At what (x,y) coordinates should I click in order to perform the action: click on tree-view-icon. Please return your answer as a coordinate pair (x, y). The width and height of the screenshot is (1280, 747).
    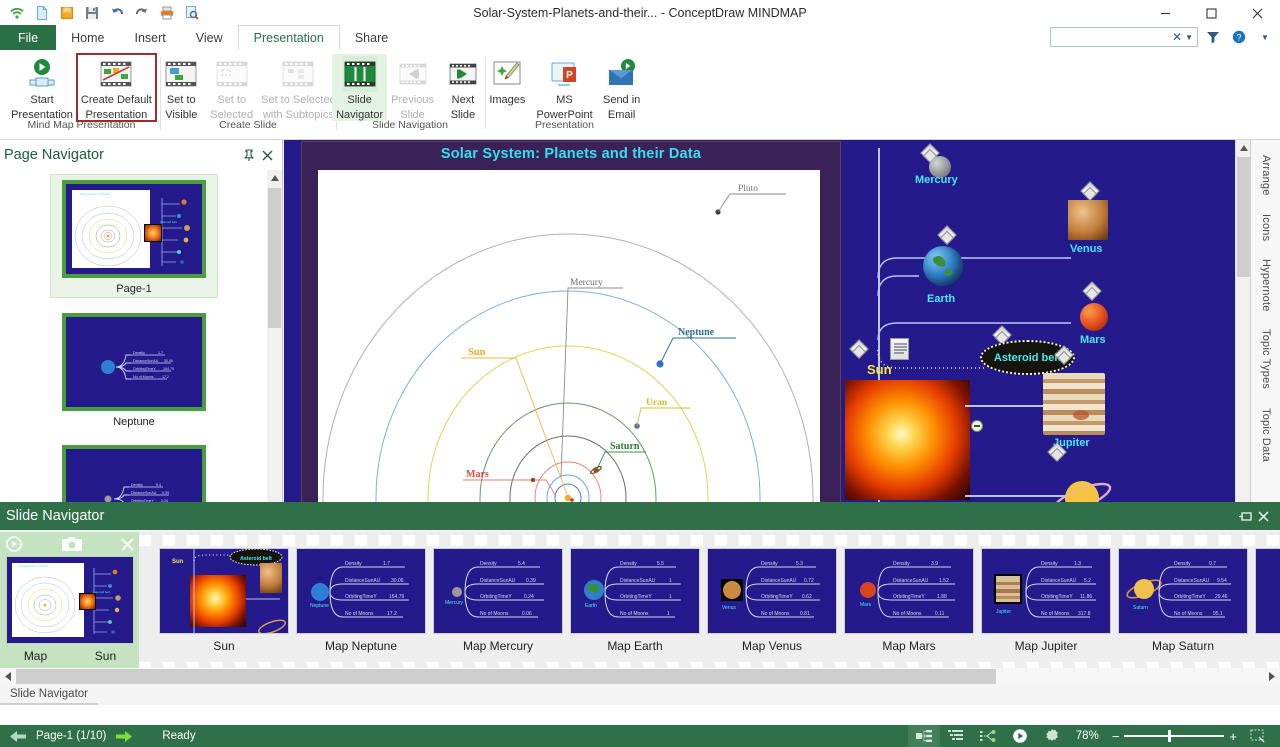
    Looking at the image, I should click on (988, 736).